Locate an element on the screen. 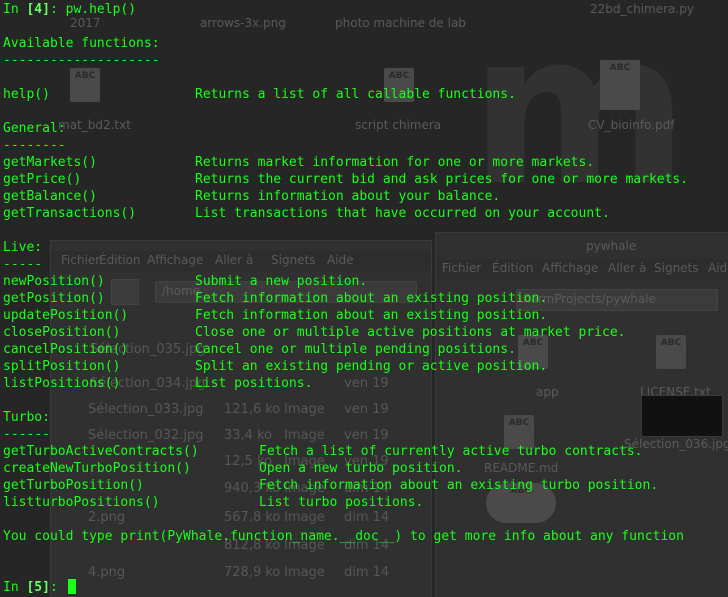 The height and width of the screenshot is (597, 728). function-description: Submit a new position. is located at coordinates (281, 281).